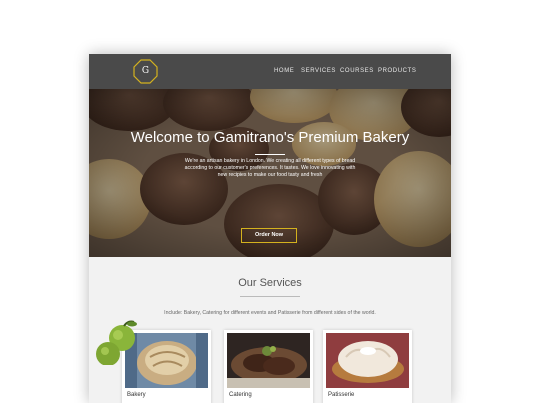 The image size is (538, 403). Describe the element at coordinates (341, 395) in the screenshot. I see `card-label-patisserie: Patisserie` at that location.